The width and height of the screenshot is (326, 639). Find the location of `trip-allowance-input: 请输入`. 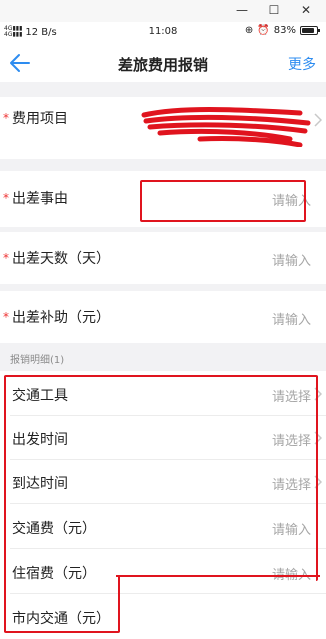

trip-allowance-input: 请输入 is located at coordinates (291, 318).